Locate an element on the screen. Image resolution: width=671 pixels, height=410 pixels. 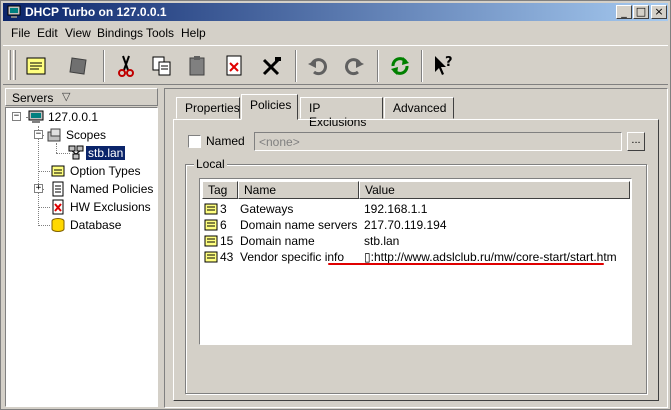
cut-button is located at coordinates (126, 66).